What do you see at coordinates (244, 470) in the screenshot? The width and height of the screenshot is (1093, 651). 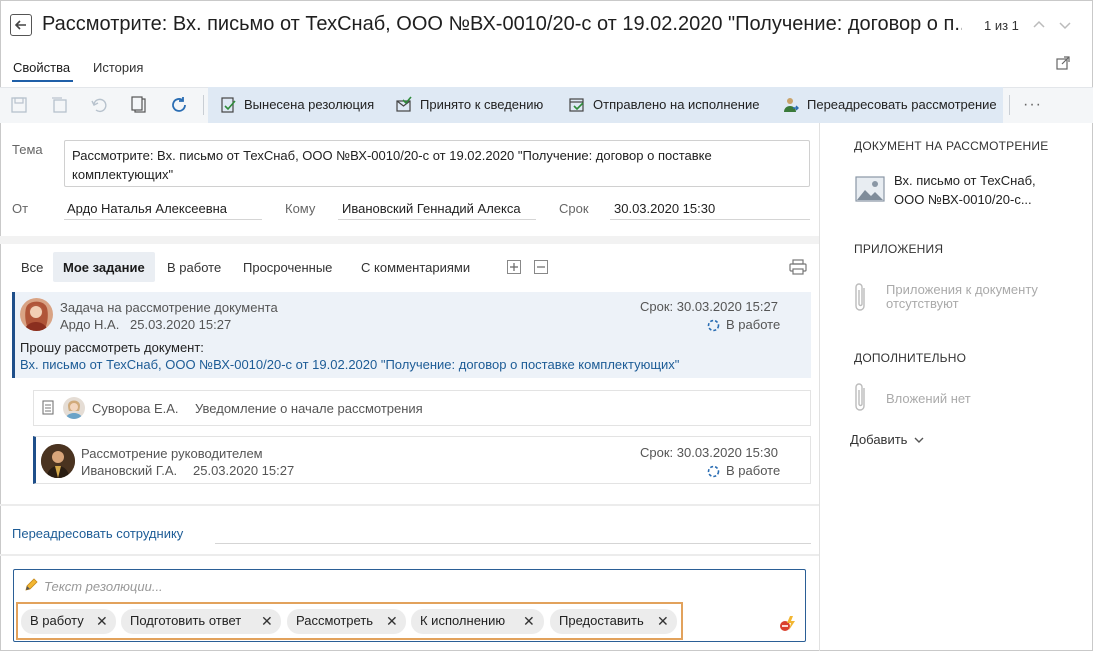 I see `review-task-date: 25.03.2020 15:27` at bounding box center [244, 470].